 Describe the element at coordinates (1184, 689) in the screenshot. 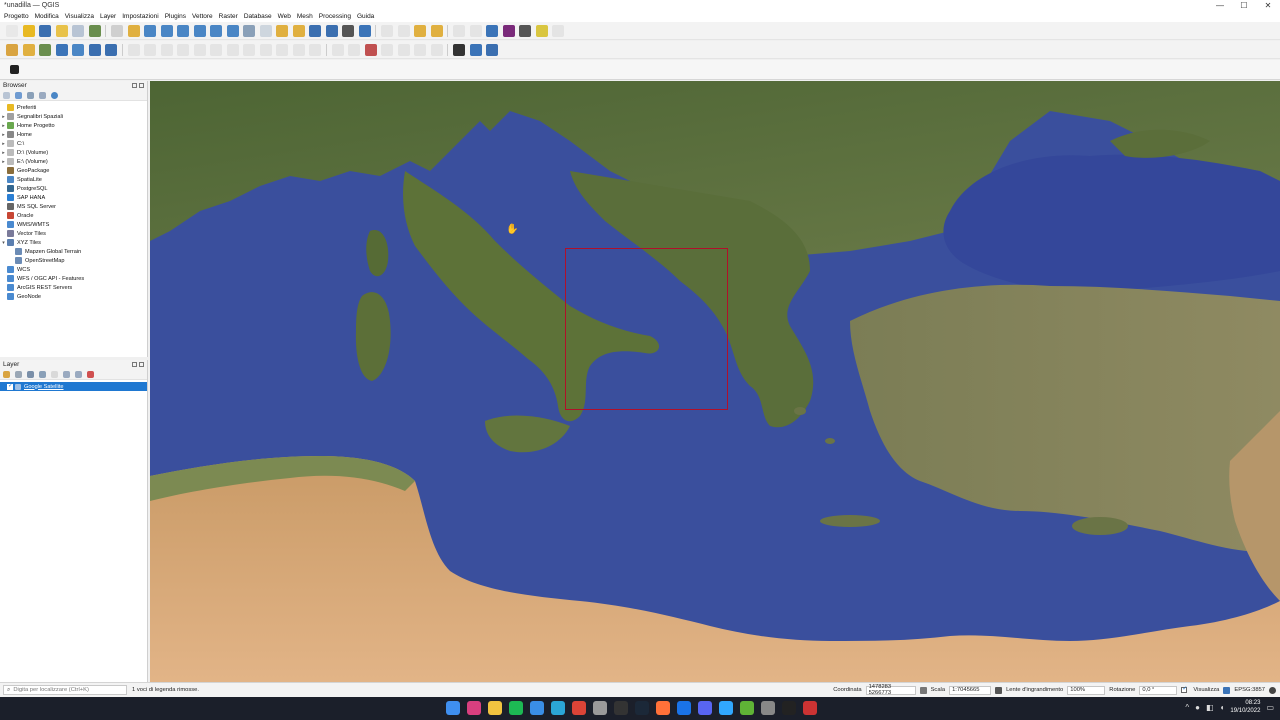

I see `render-checkbox` at that location.